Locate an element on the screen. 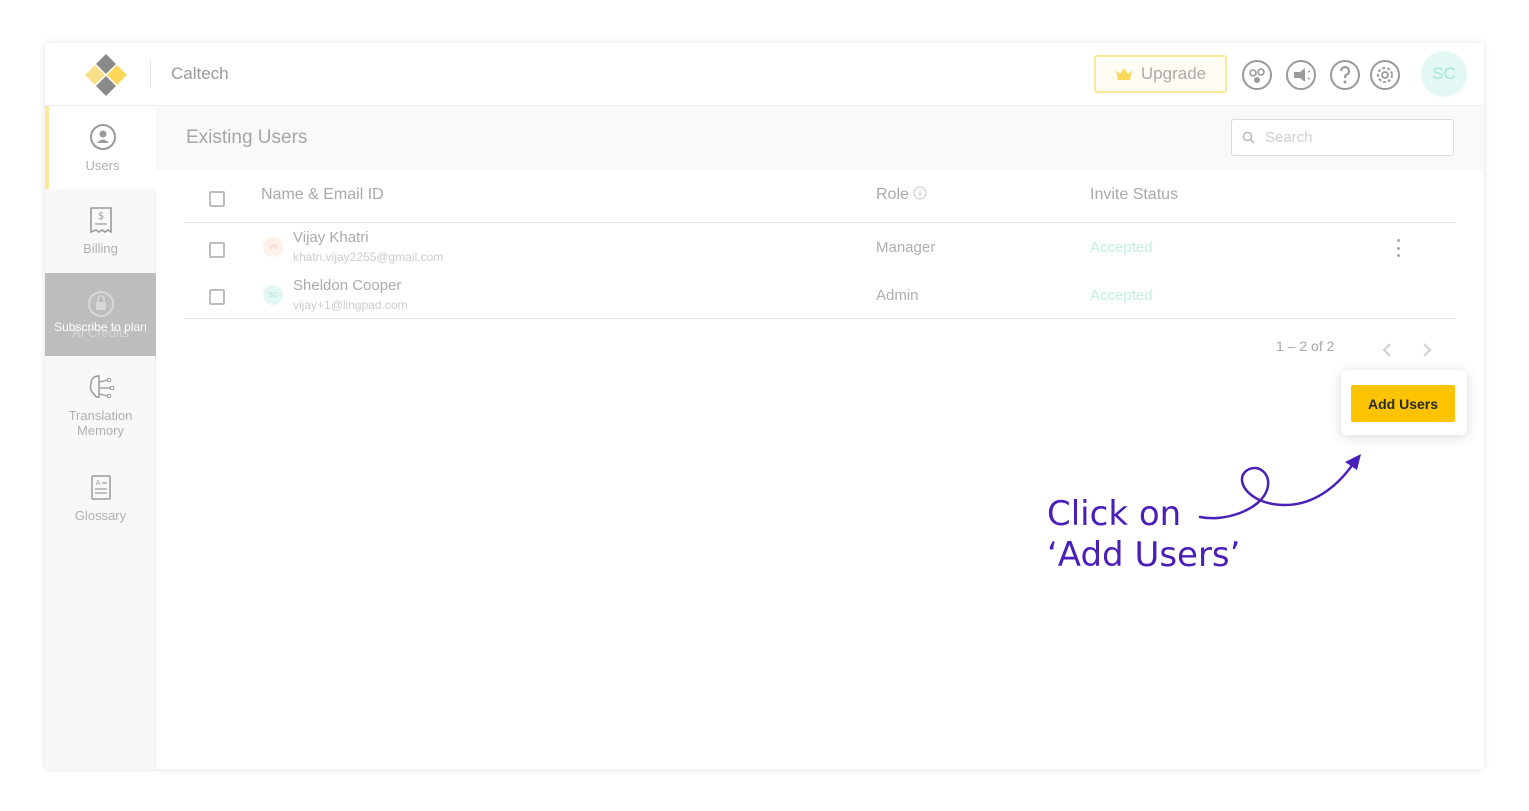 This screenshot has height=811, width=1529. sidebar-item-translation-memory: Translation Memory is located at coordinates (100, 397).